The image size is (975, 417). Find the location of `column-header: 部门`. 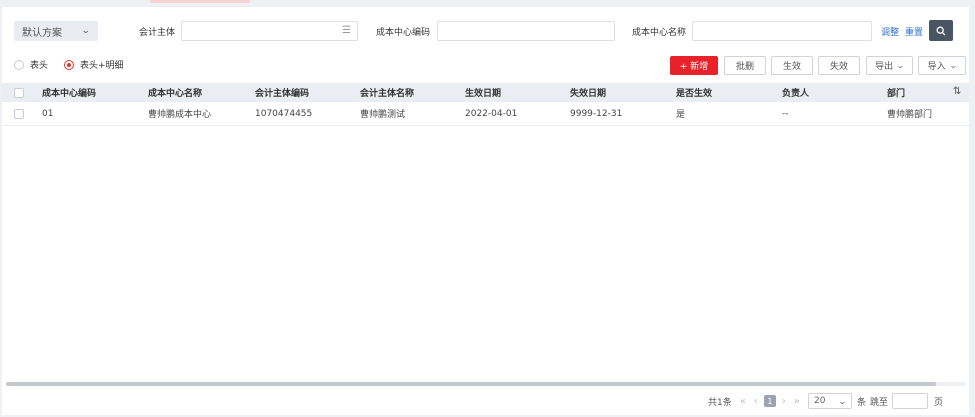

column-header: 部门 is located at coordinates (896, 92).